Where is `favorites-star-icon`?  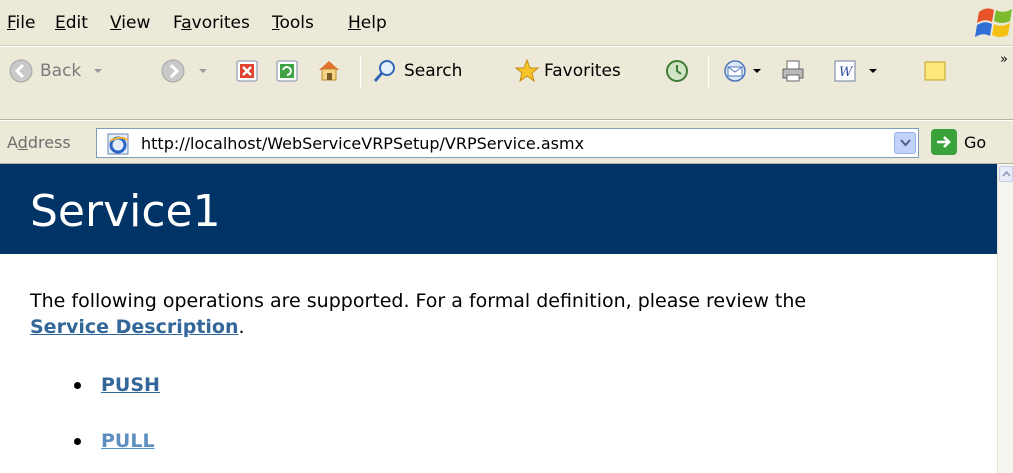
favorites-star-icon is located at coordinates (527, 70).